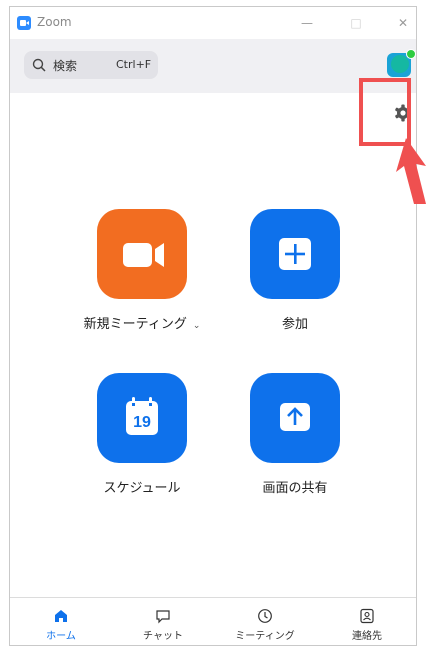 The image size is (426, 654). Describe the element at coordinates (142, 486) in the screenshot. I see `schedule-label: スケジュール` at that location.